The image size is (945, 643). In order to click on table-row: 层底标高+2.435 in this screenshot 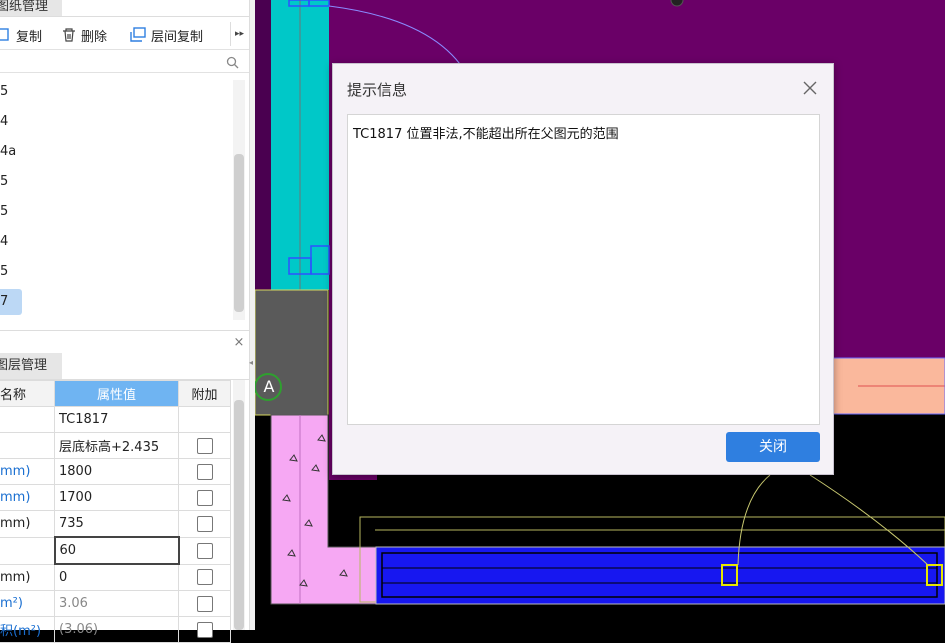, I will do `click(115, 445)`.